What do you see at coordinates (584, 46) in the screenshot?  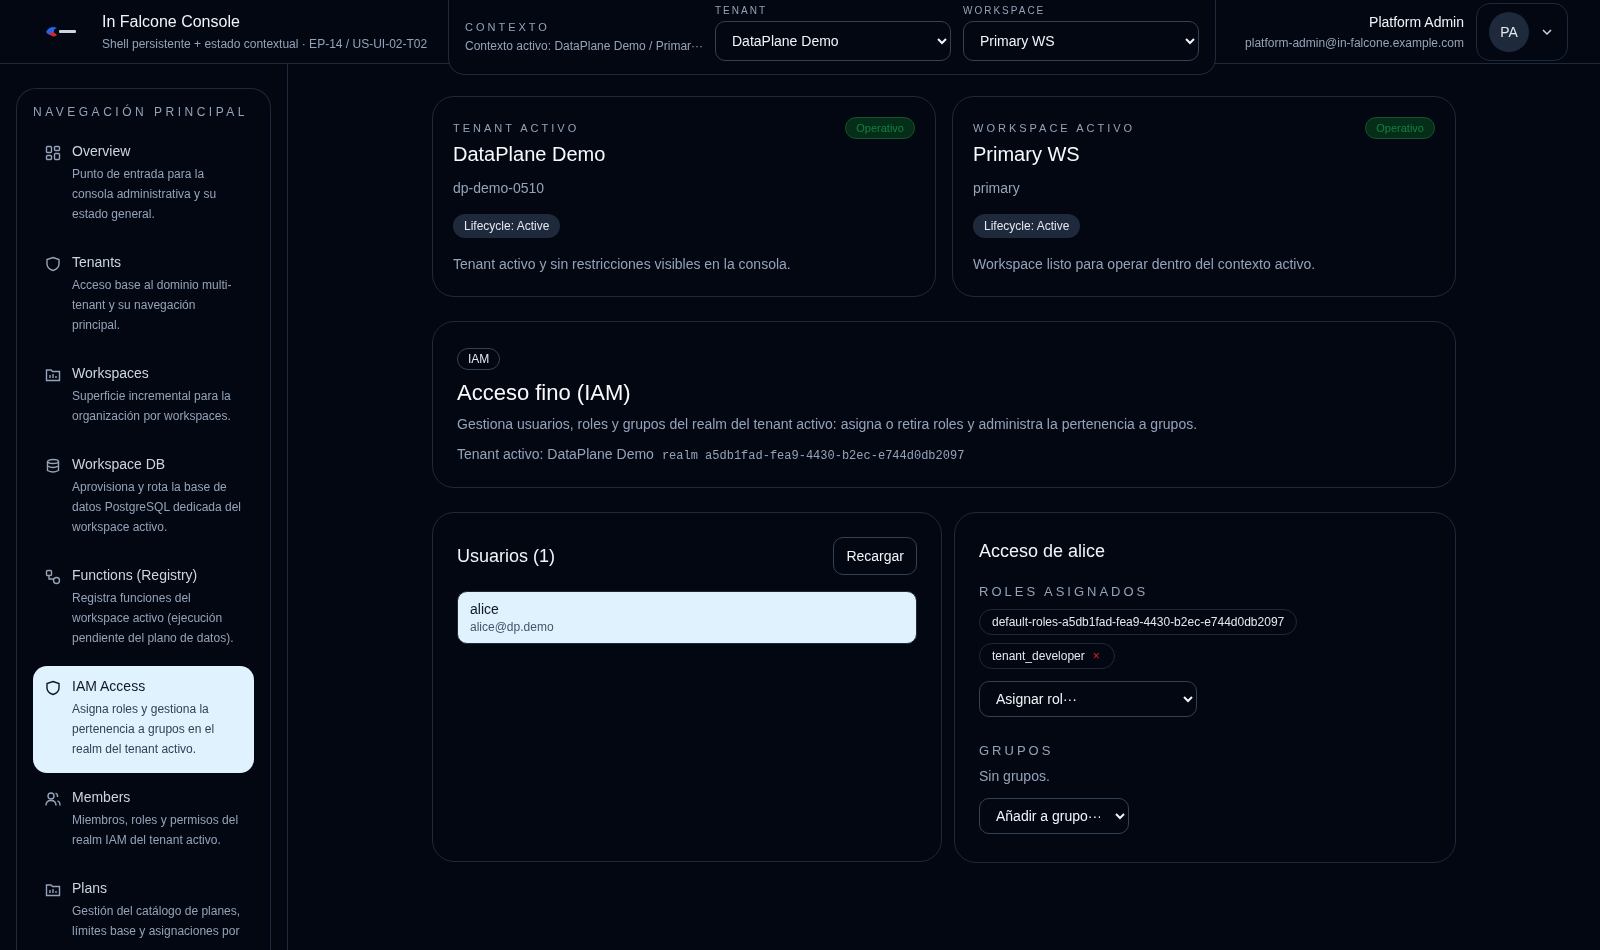 I see `context-summary: Contexto activo: DataPlane Demo / Primar···` at bounding box center [584, 46].